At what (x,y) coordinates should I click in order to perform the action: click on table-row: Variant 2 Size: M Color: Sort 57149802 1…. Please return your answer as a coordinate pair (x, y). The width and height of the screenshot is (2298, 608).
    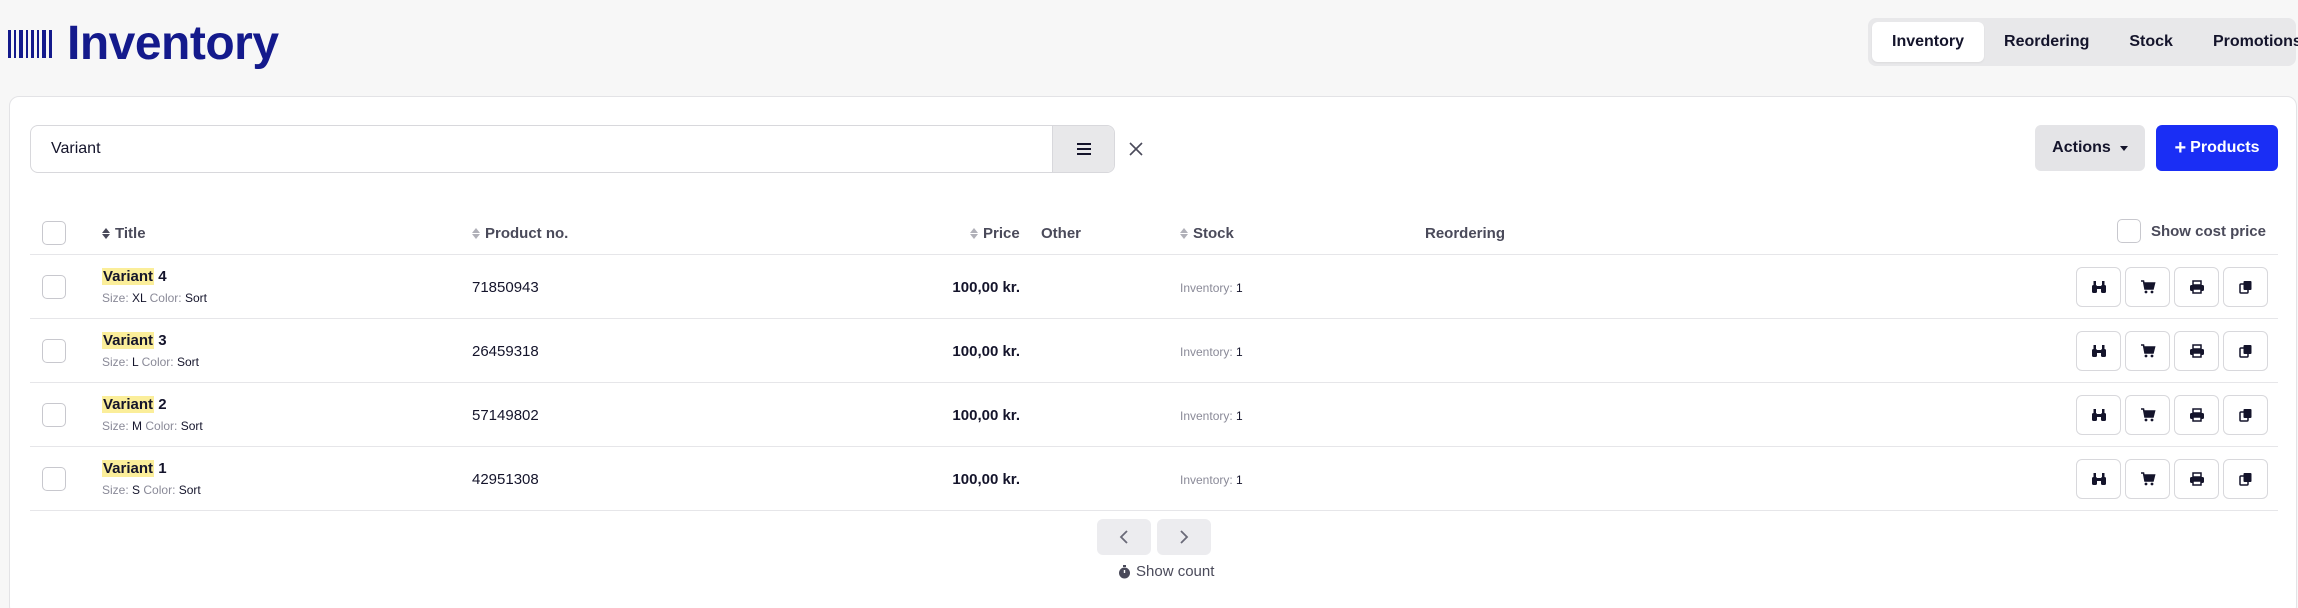
    Looking at the image, I should click on (1154, 415).